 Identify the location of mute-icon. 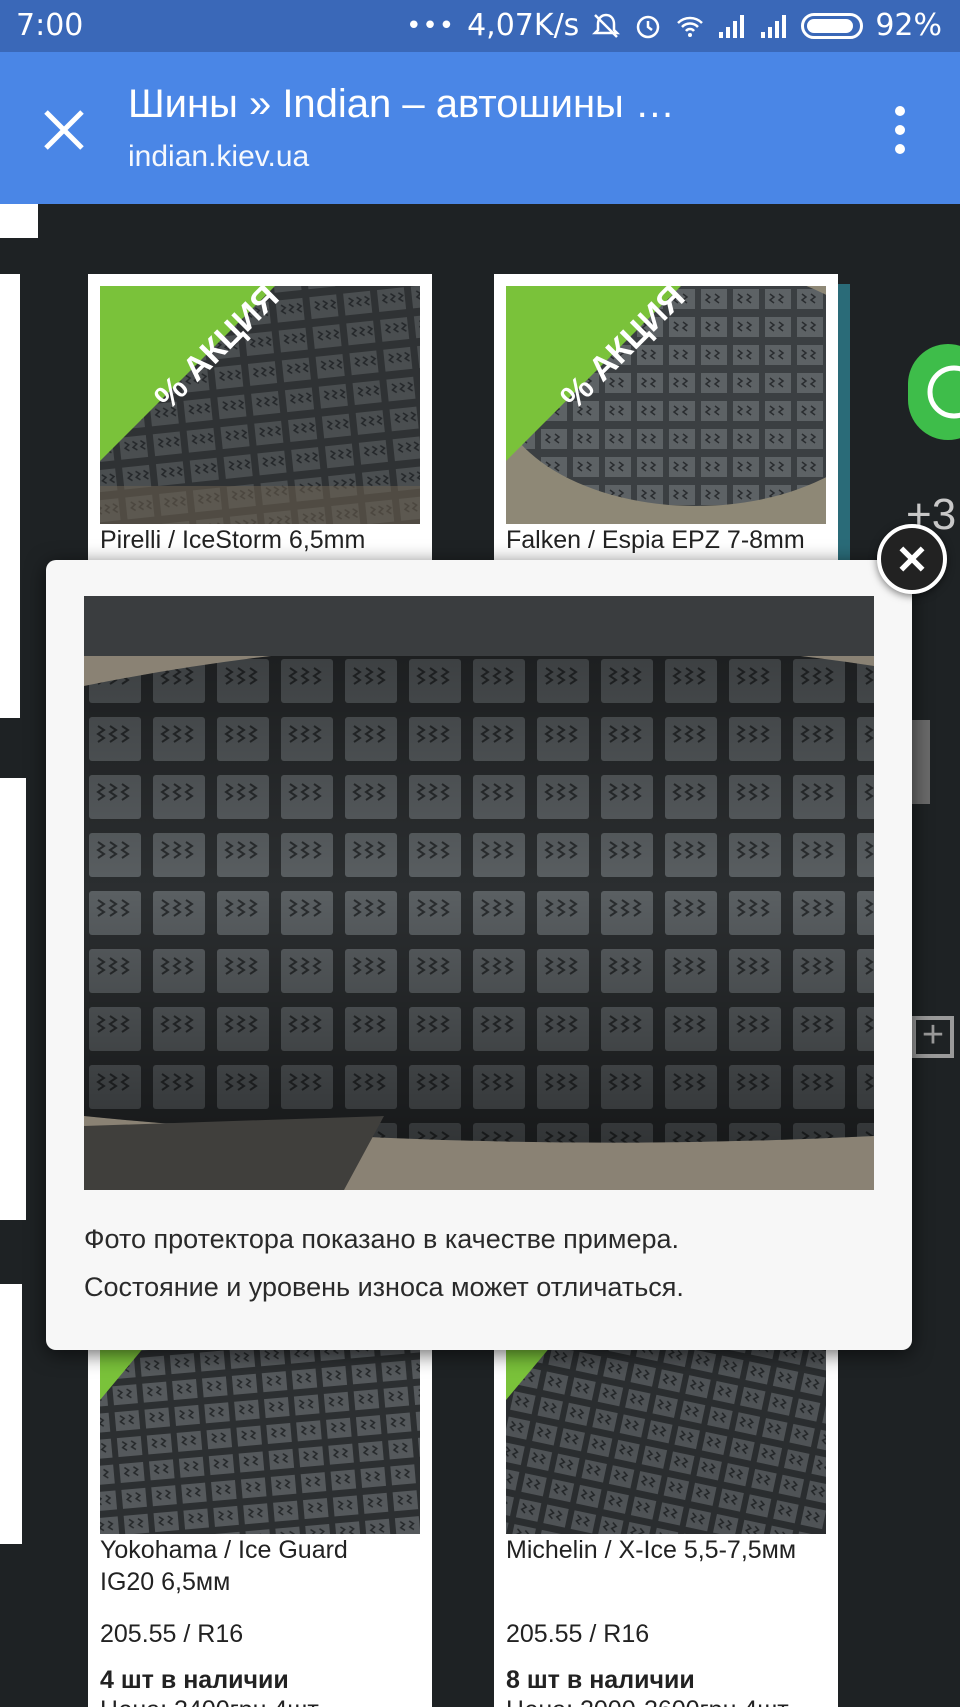
(606, 26).